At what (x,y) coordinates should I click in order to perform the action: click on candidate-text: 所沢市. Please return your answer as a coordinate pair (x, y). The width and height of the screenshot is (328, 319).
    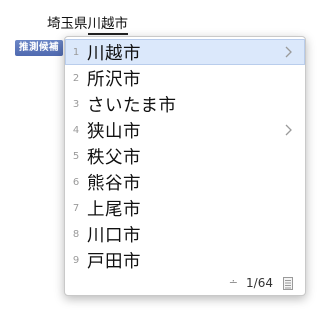
    Looking at the image, I should click on (114, 79).